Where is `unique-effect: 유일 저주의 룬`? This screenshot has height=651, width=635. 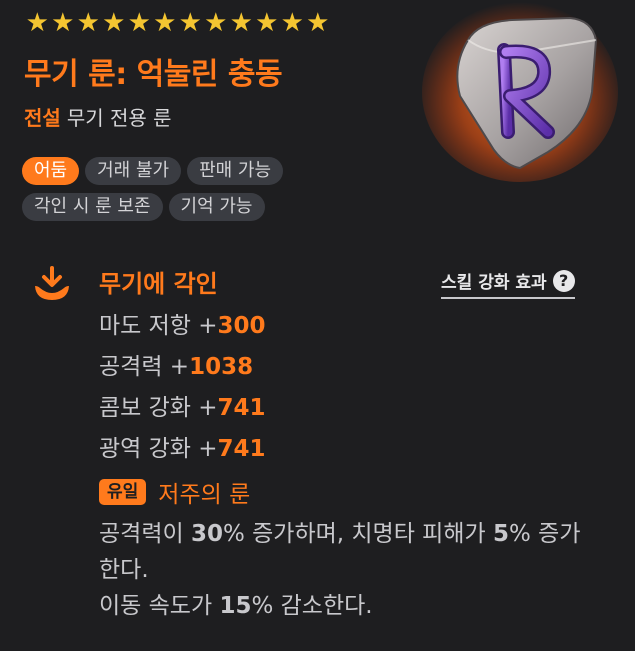 unique-effect: 유일 저주의 룬 is located at coordinates (174, 492).